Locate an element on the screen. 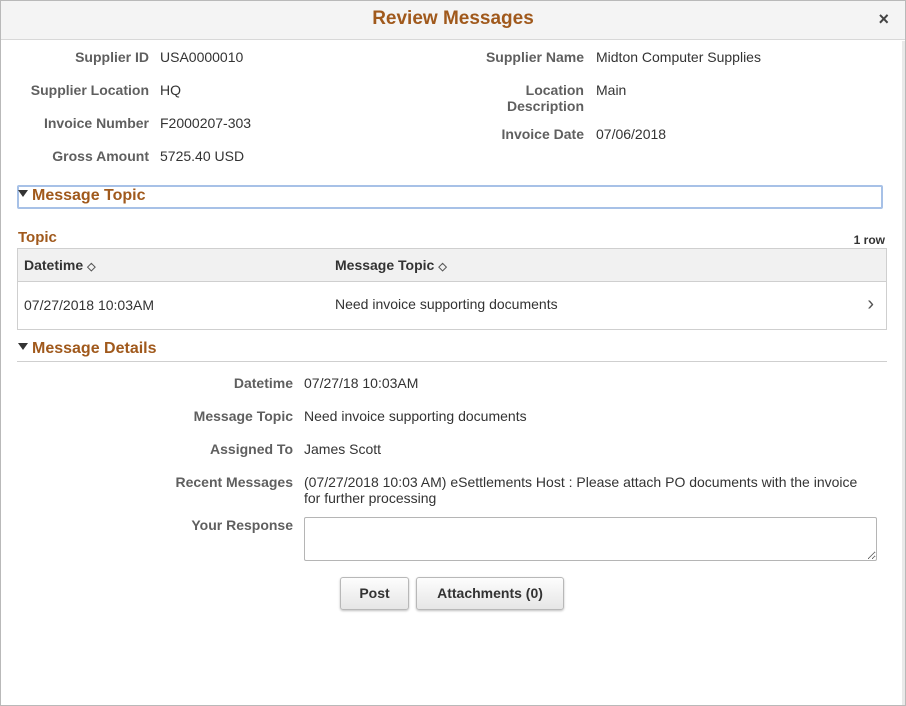 The image size is (906, 706). attachments-button: Attachments (0) is located at coordinates (490, 593).